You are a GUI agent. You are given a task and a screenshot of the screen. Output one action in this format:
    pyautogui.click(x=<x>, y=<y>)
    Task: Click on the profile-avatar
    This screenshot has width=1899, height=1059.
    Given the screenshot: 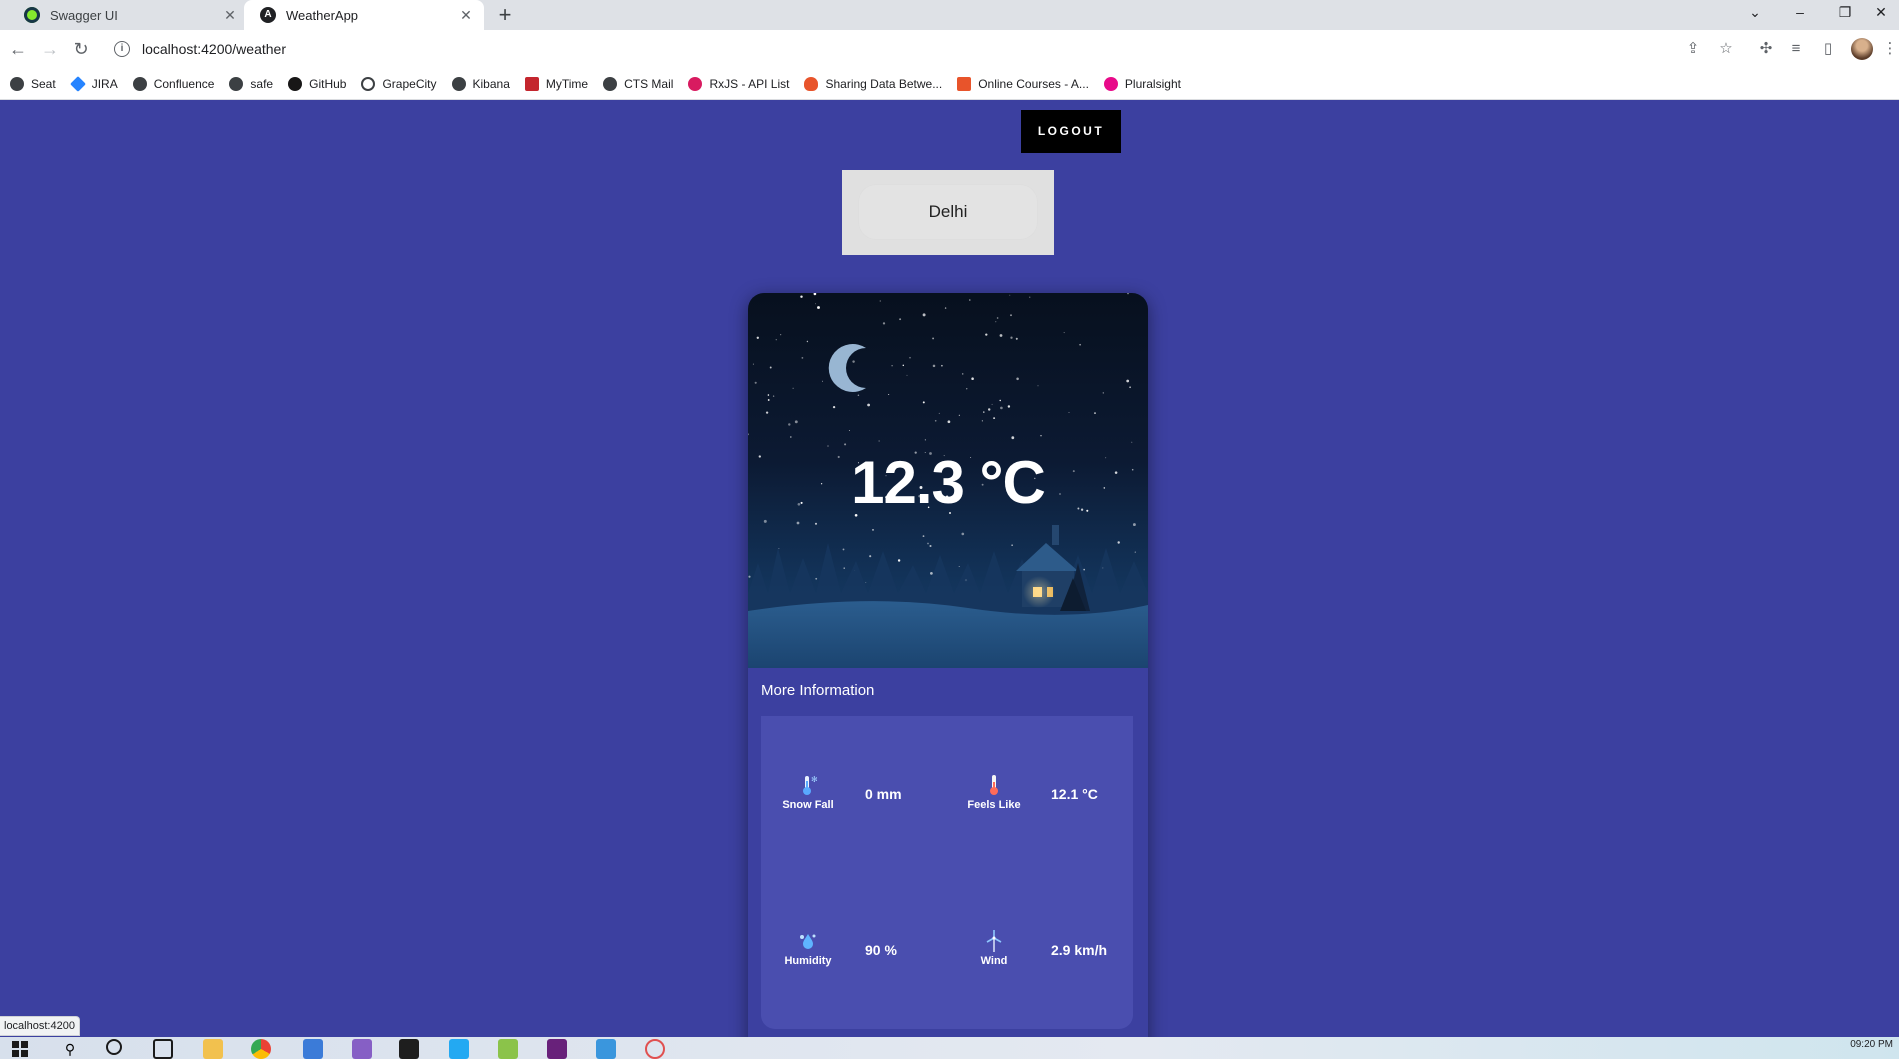 What is the action you would take?
    pyautogui.click(x=1862, y=49)
    